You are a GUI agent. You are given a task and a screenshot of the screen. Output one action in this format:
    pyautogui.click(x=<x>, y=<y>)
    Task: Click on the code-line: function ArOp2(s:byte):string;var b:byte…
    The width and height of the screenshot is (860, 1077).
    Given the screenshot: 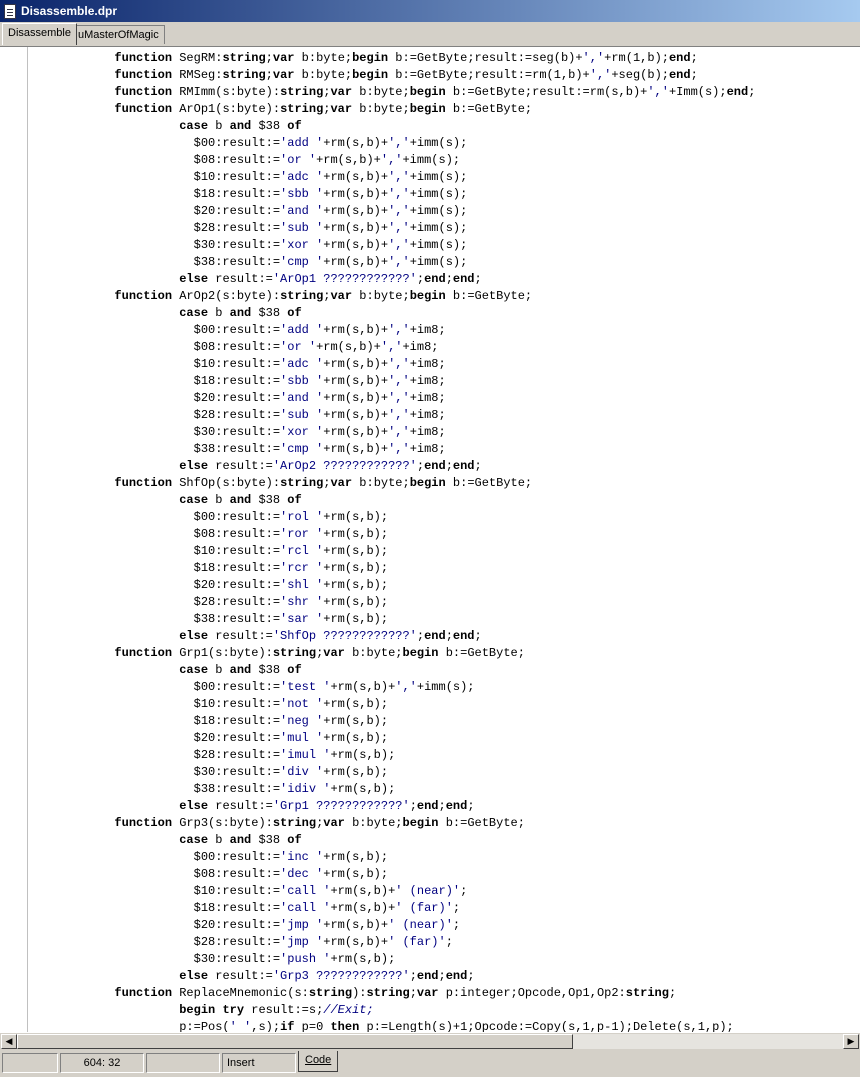 What is the action you would take?
    pyautogui.click(x=444, y=296)
    